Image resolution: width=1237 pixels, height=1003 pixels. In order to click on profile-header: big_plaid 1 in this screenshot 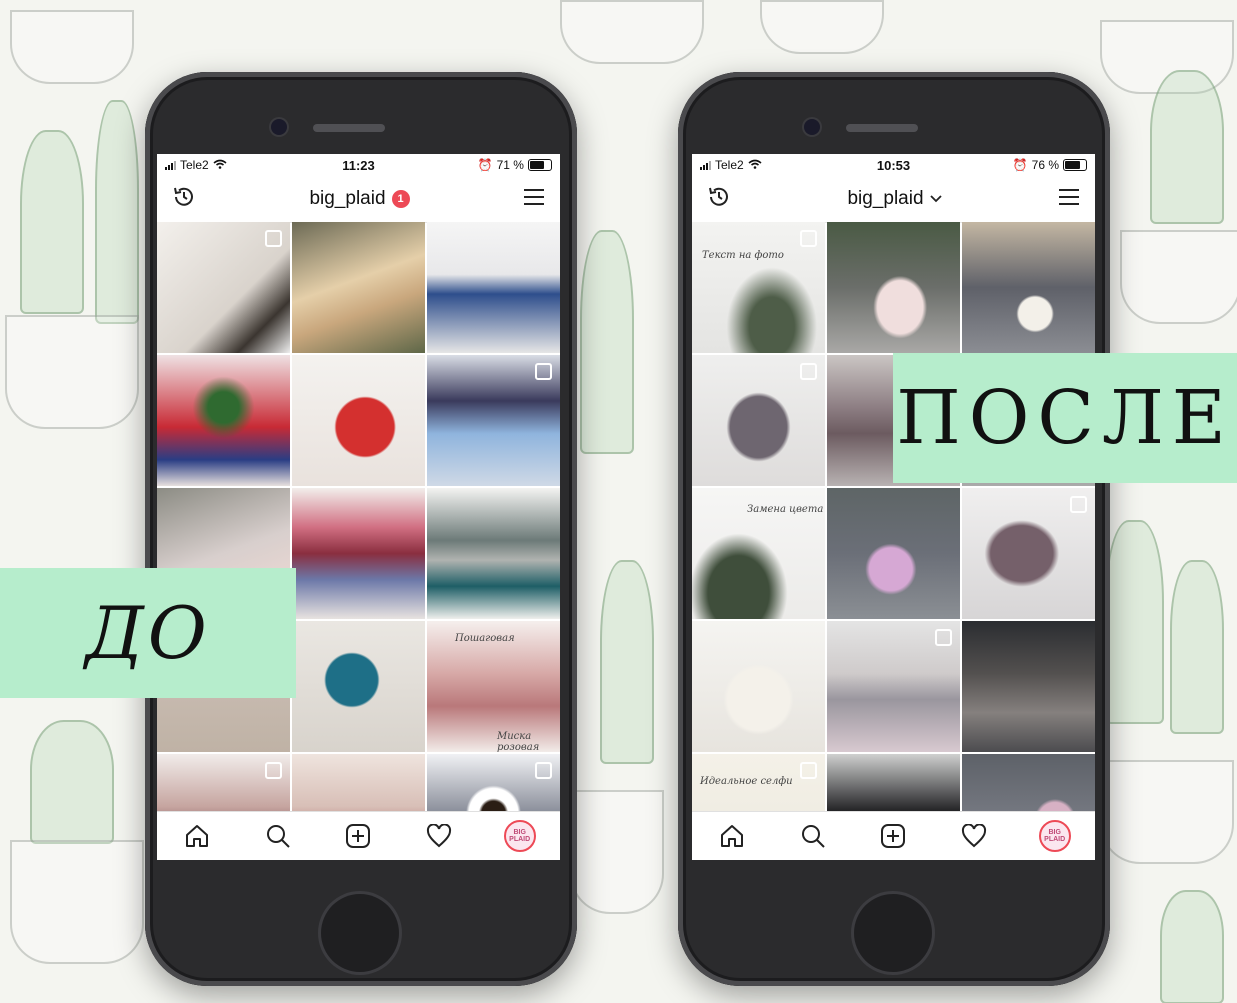, I will do `click(358, 199)`.